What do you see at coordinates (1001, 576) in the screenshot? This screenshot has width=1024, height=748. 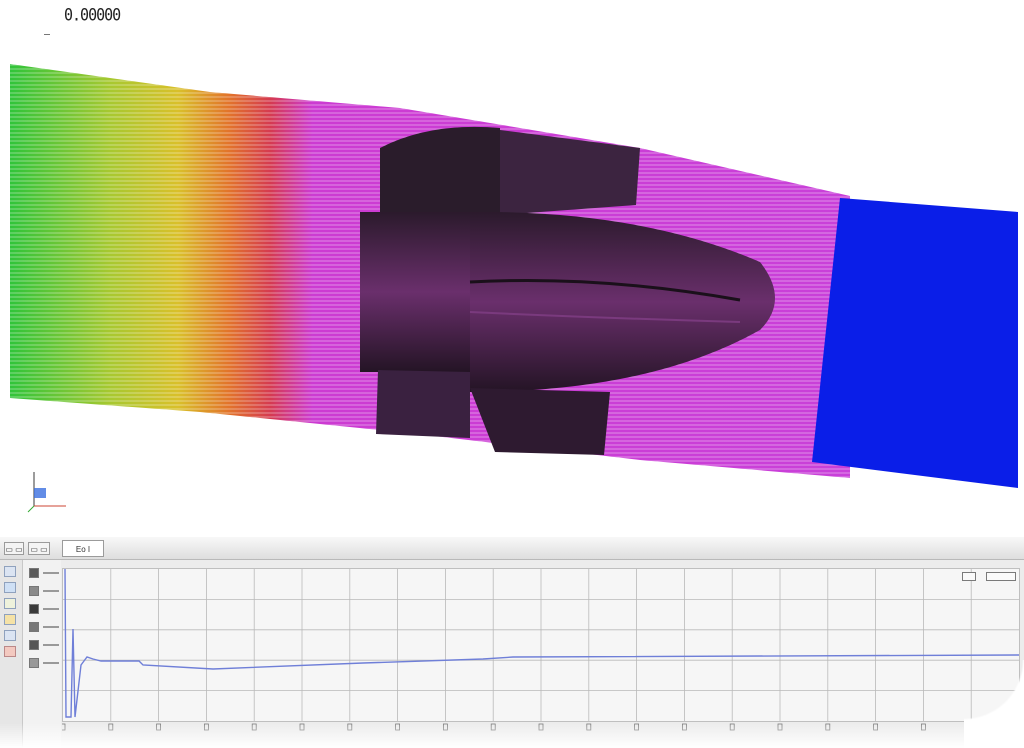 I see `settings-icon` at bounding box center [1001, 576].